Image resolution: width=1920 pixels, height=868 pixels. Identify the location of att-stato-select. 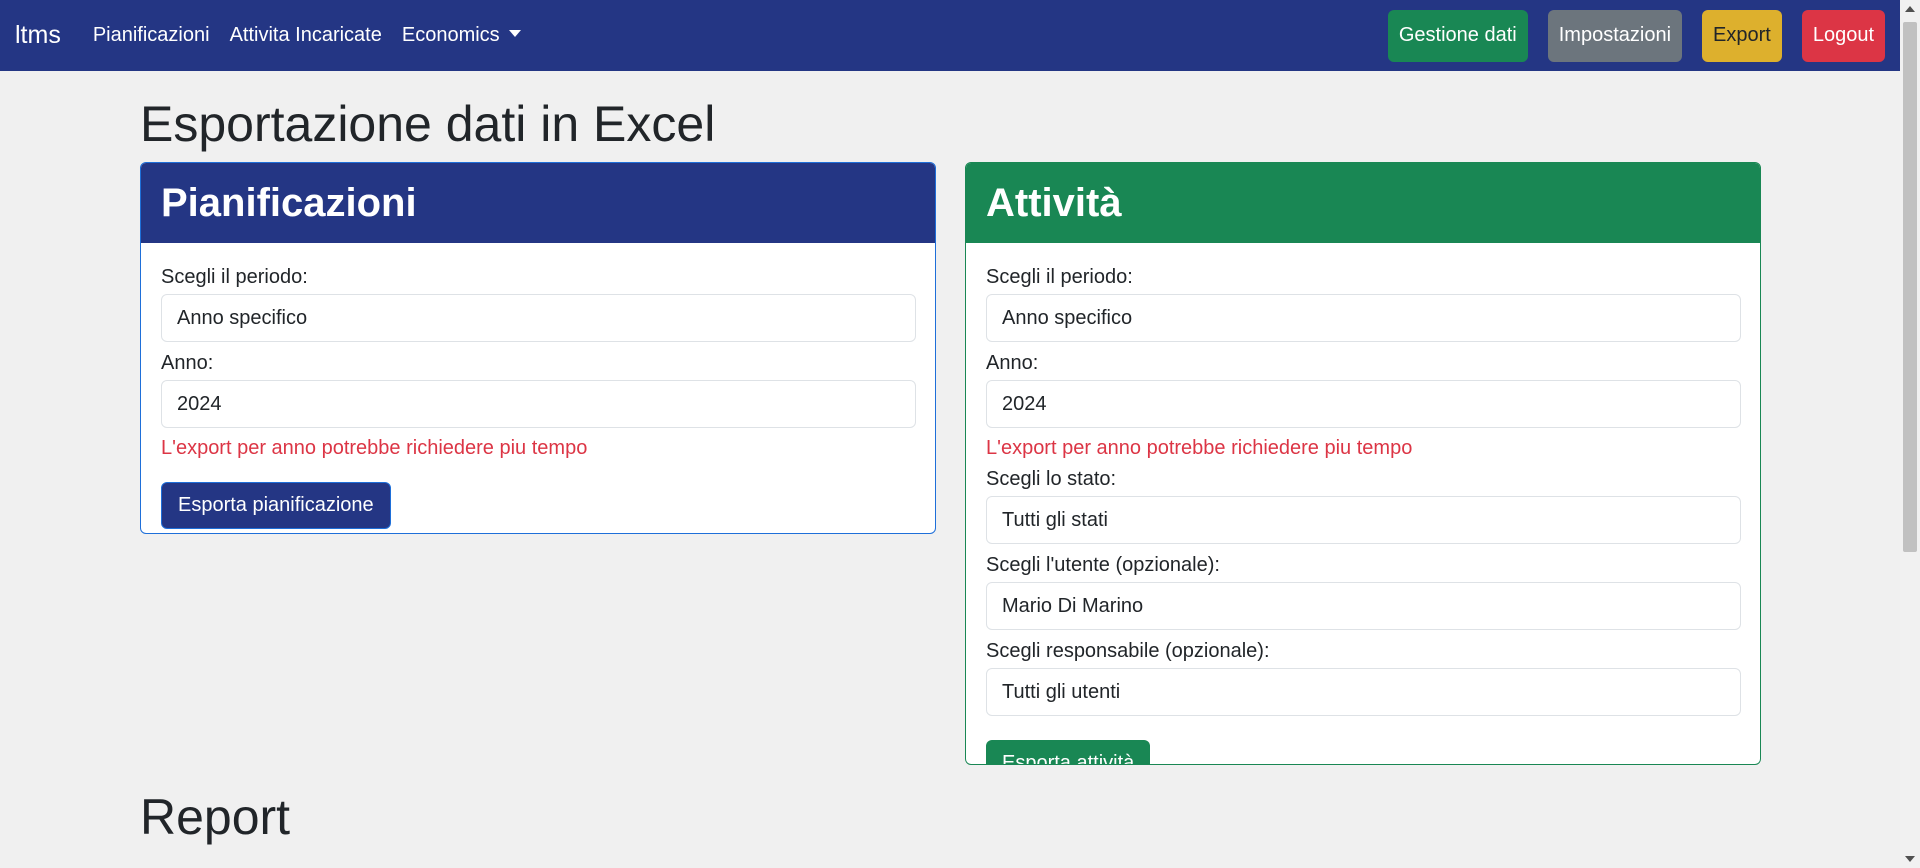
(1363, 520).